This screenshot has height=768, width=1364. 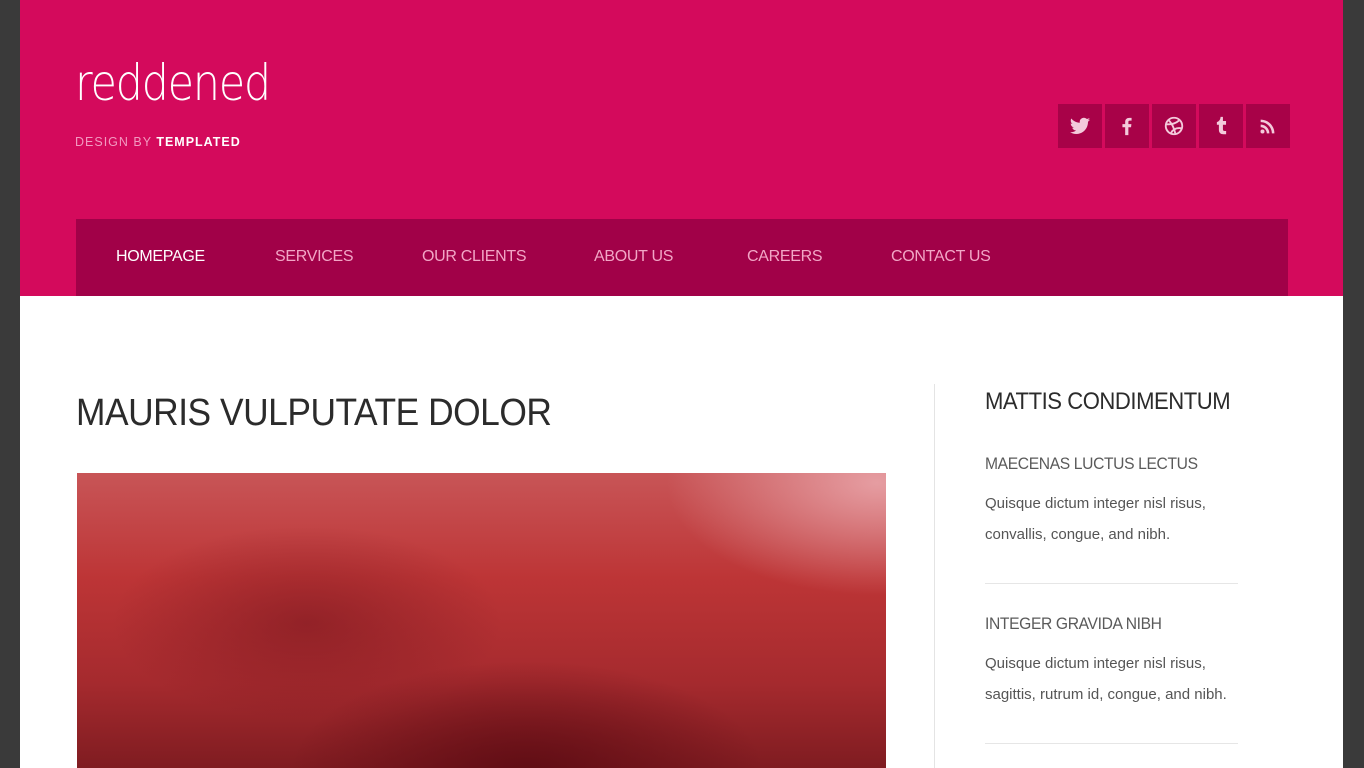 I want to click on site-logo: reddened, so click(x=173, y=83).